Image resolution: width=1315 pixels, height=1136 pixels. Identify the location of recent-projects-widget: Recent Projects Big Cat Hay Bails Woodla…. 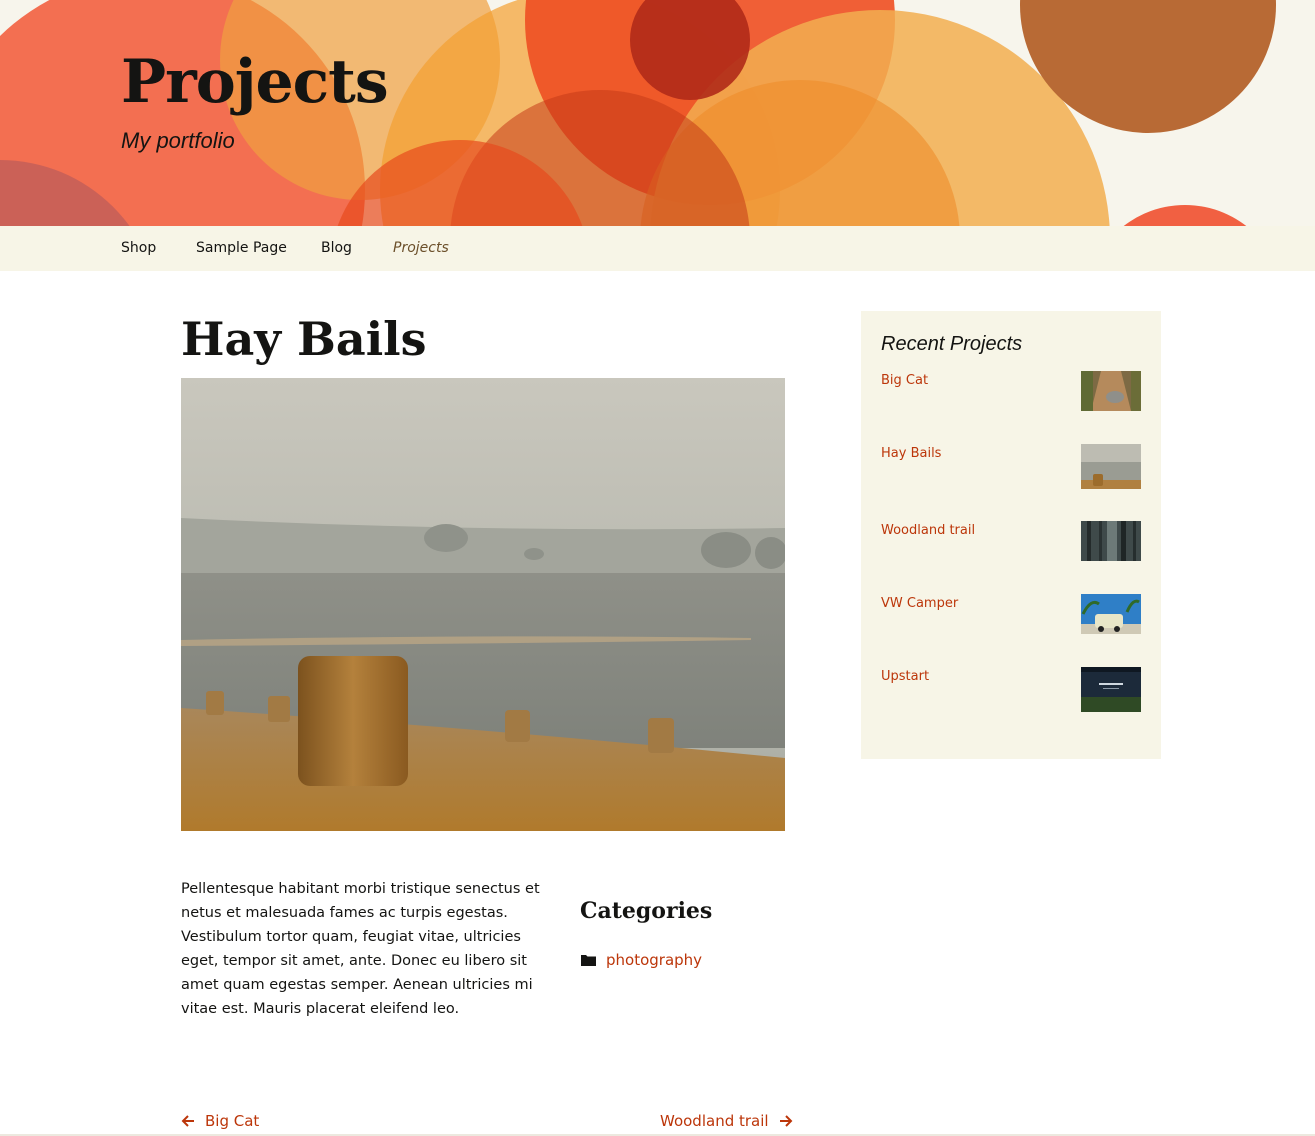
(1011, 535).